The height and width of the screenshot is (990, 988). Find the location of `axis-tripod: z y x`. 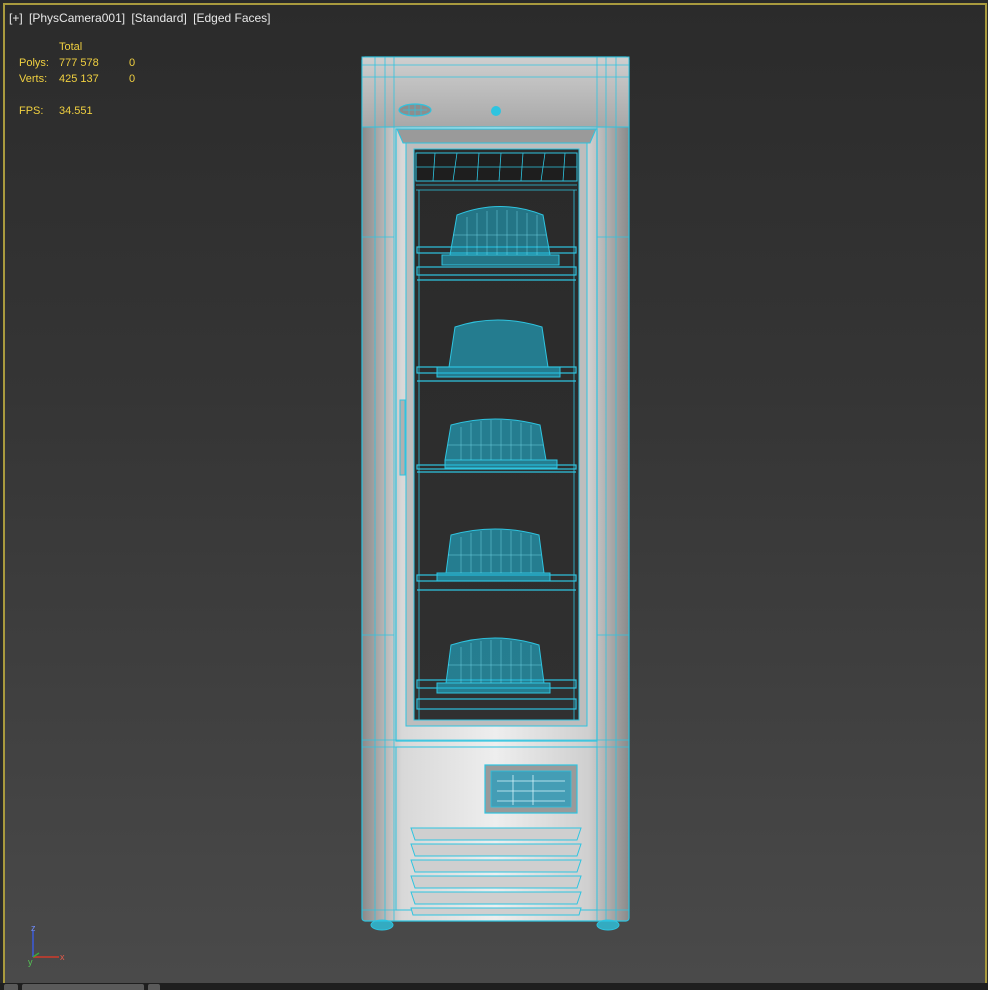

axis-tripod: z y x is located at coordinates (48, 945).